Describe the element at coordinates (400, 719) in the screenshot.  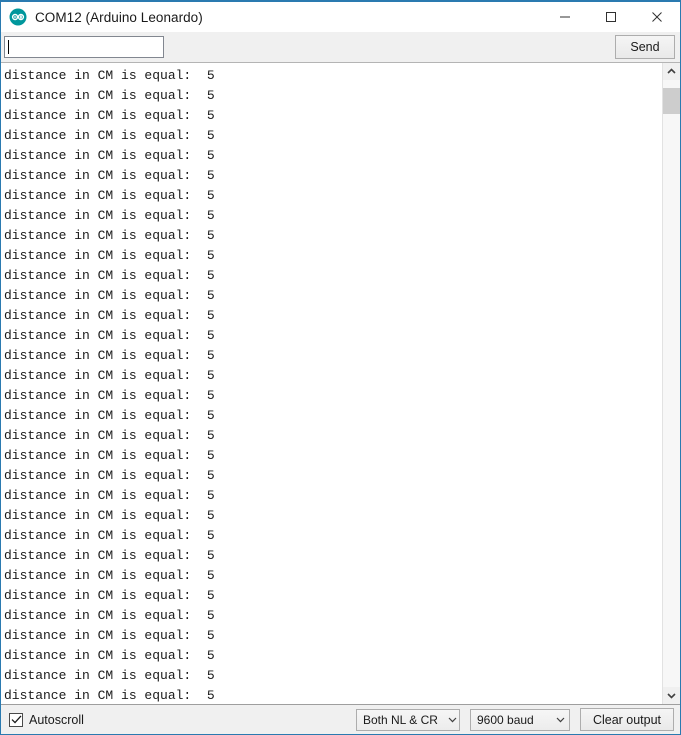
I see `line-ending-value: Both NL & CR` at that location.